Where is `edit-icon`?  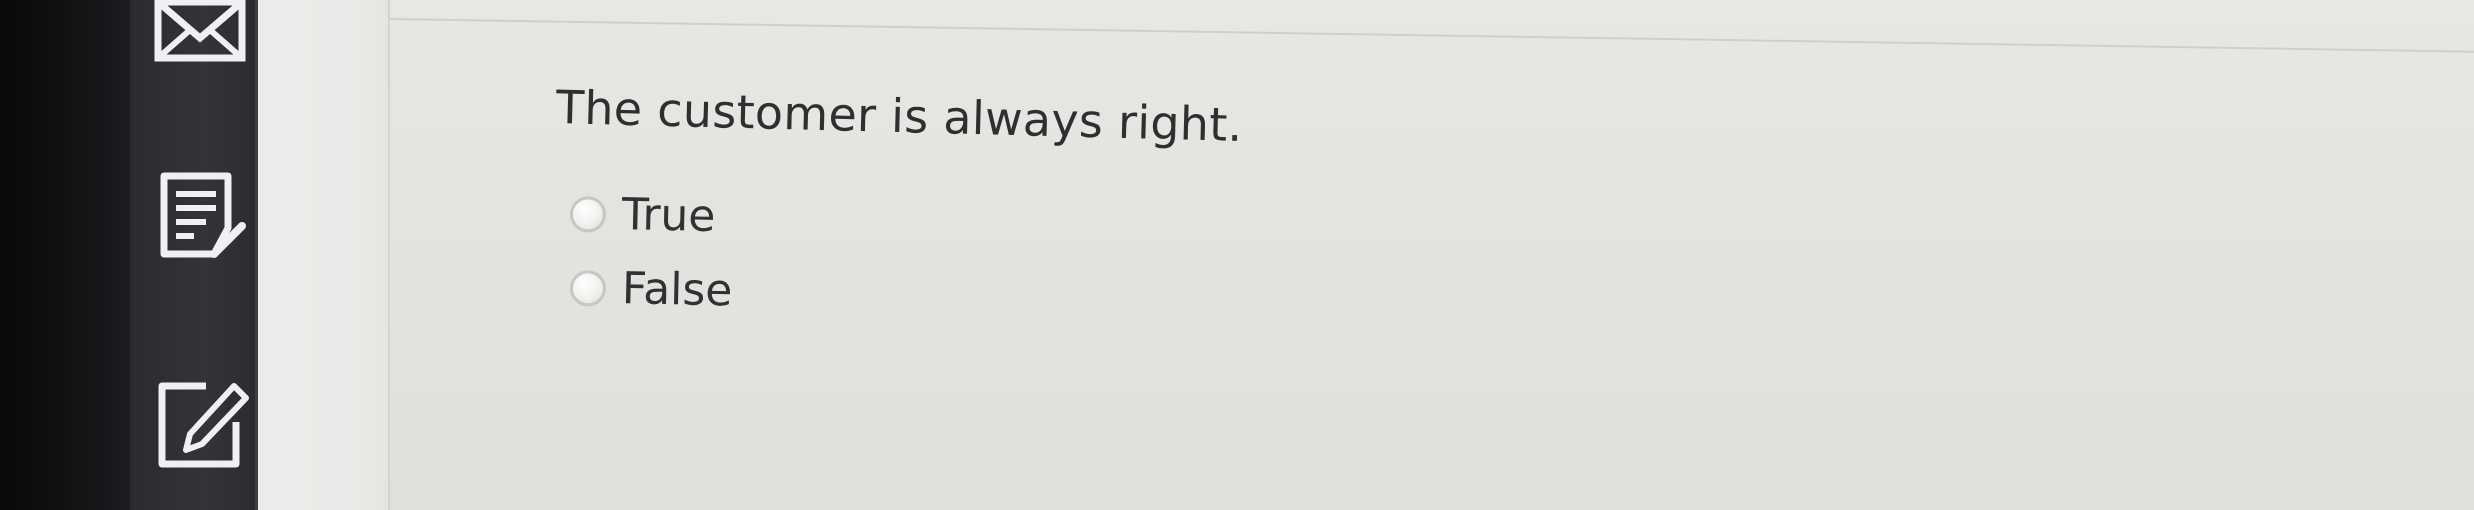 edit-icon is located at coordinates (203, 425).